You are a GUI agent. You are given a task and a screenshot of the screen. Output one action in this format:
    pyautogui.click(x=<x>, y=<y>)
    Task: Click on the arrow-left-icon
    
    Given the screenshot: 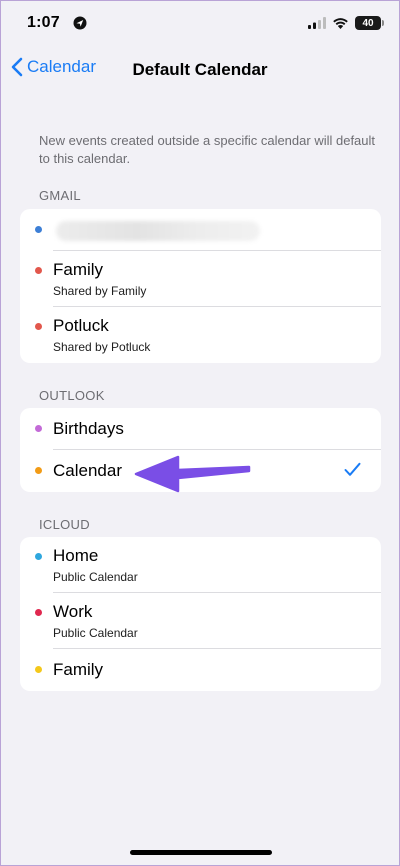 What is the action you would take?
    pyautogui.click(x=192, y=474)
    